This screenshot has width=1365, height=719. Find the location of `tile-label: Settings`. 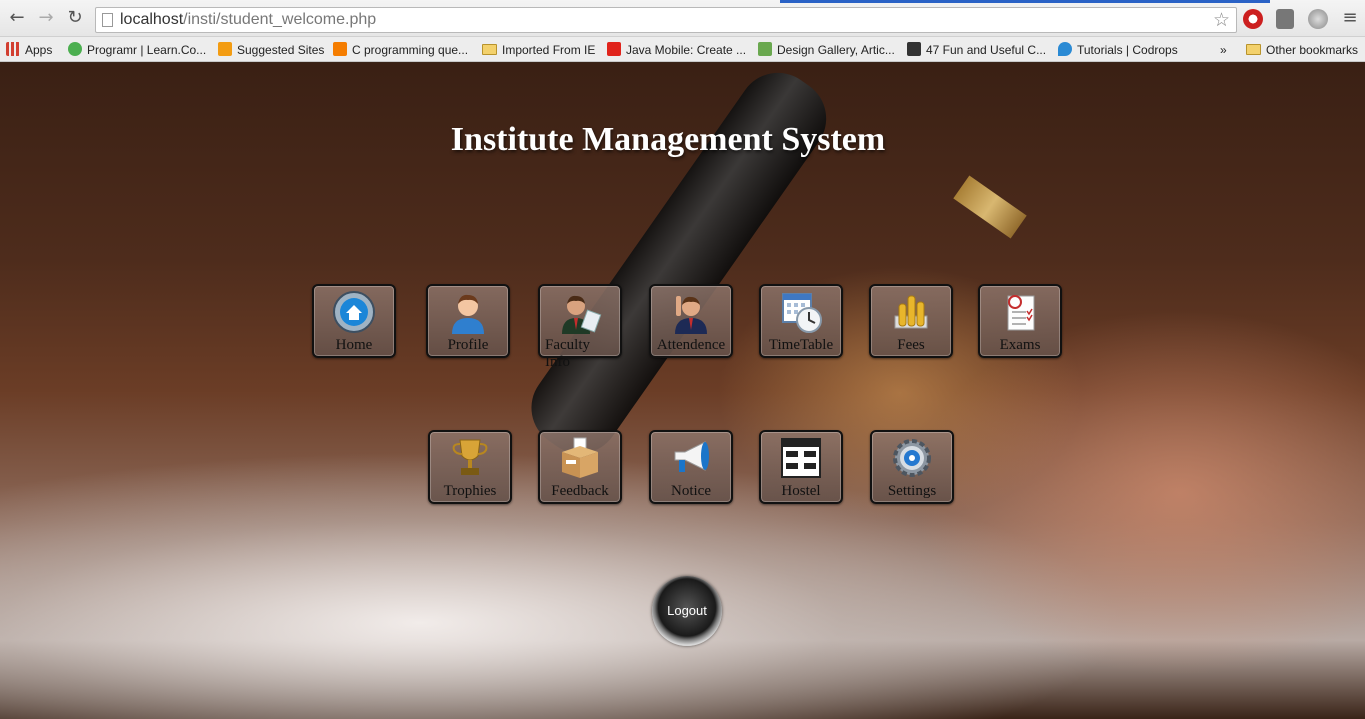

tile-label: Settings is located at coordinates (912, 491).